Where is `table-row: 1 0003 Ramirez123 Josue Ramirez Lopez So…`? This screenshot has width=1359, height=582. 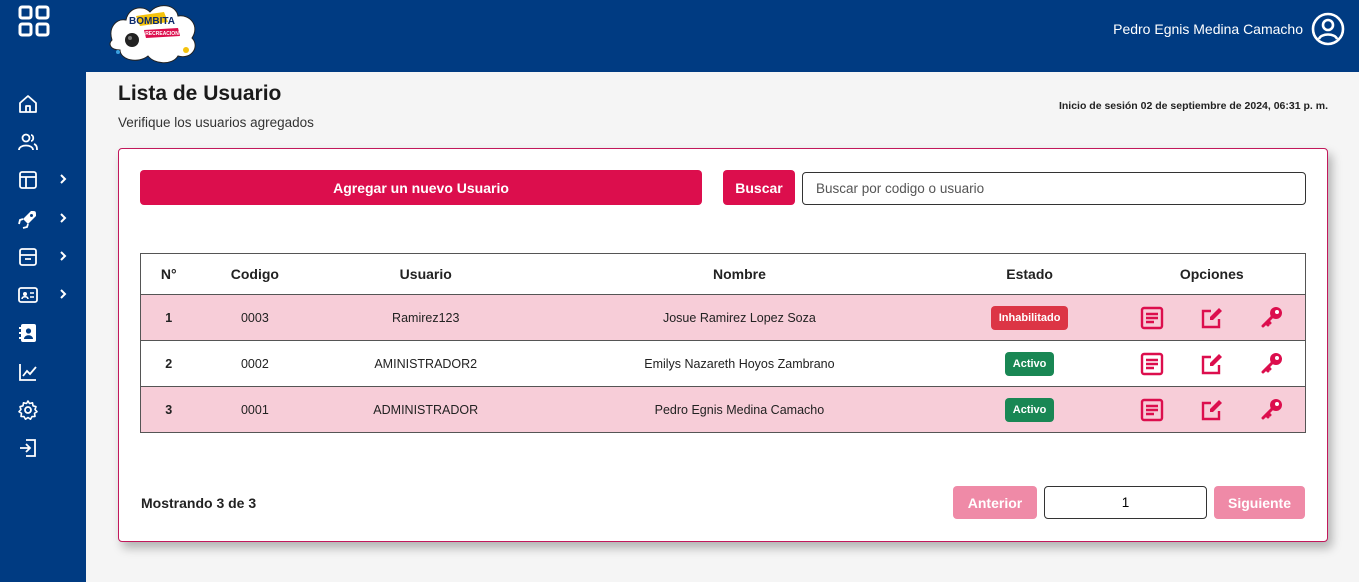 table-row: 1 0003 Ramirez123 Josue Ramirez Lopez So… is located at coordinates (723, 317).